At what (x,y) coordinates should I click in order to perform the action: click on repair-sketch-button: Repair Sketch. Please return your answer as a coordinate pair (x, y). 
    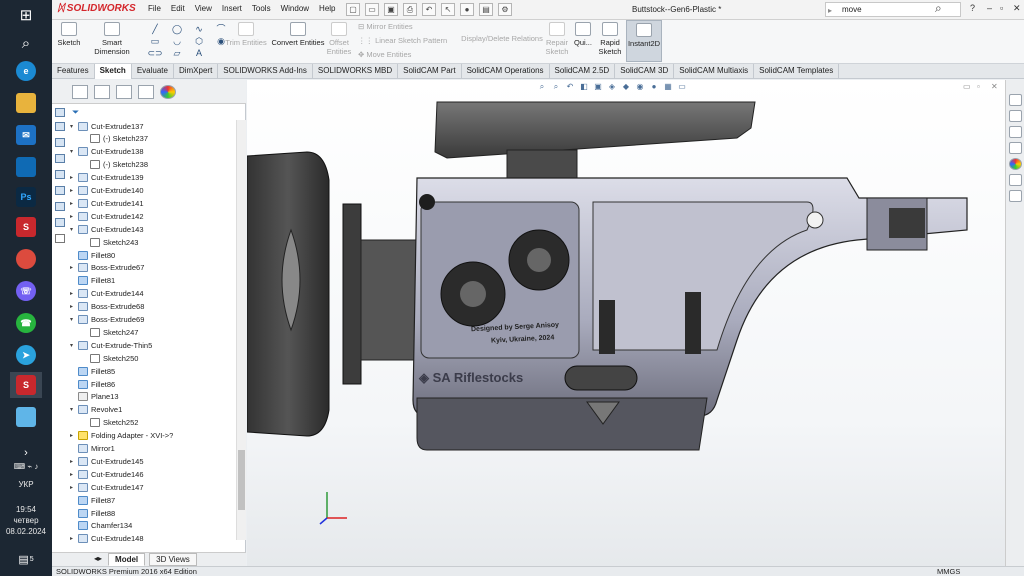
    Looking at the image, I should click on (557, 39).